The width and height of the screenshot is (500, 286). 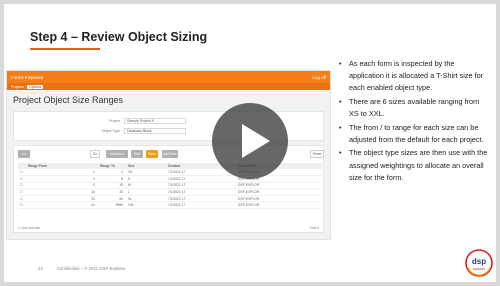 I want to click on grid-menu-button: ≡▾, so click(x=24, y=154).